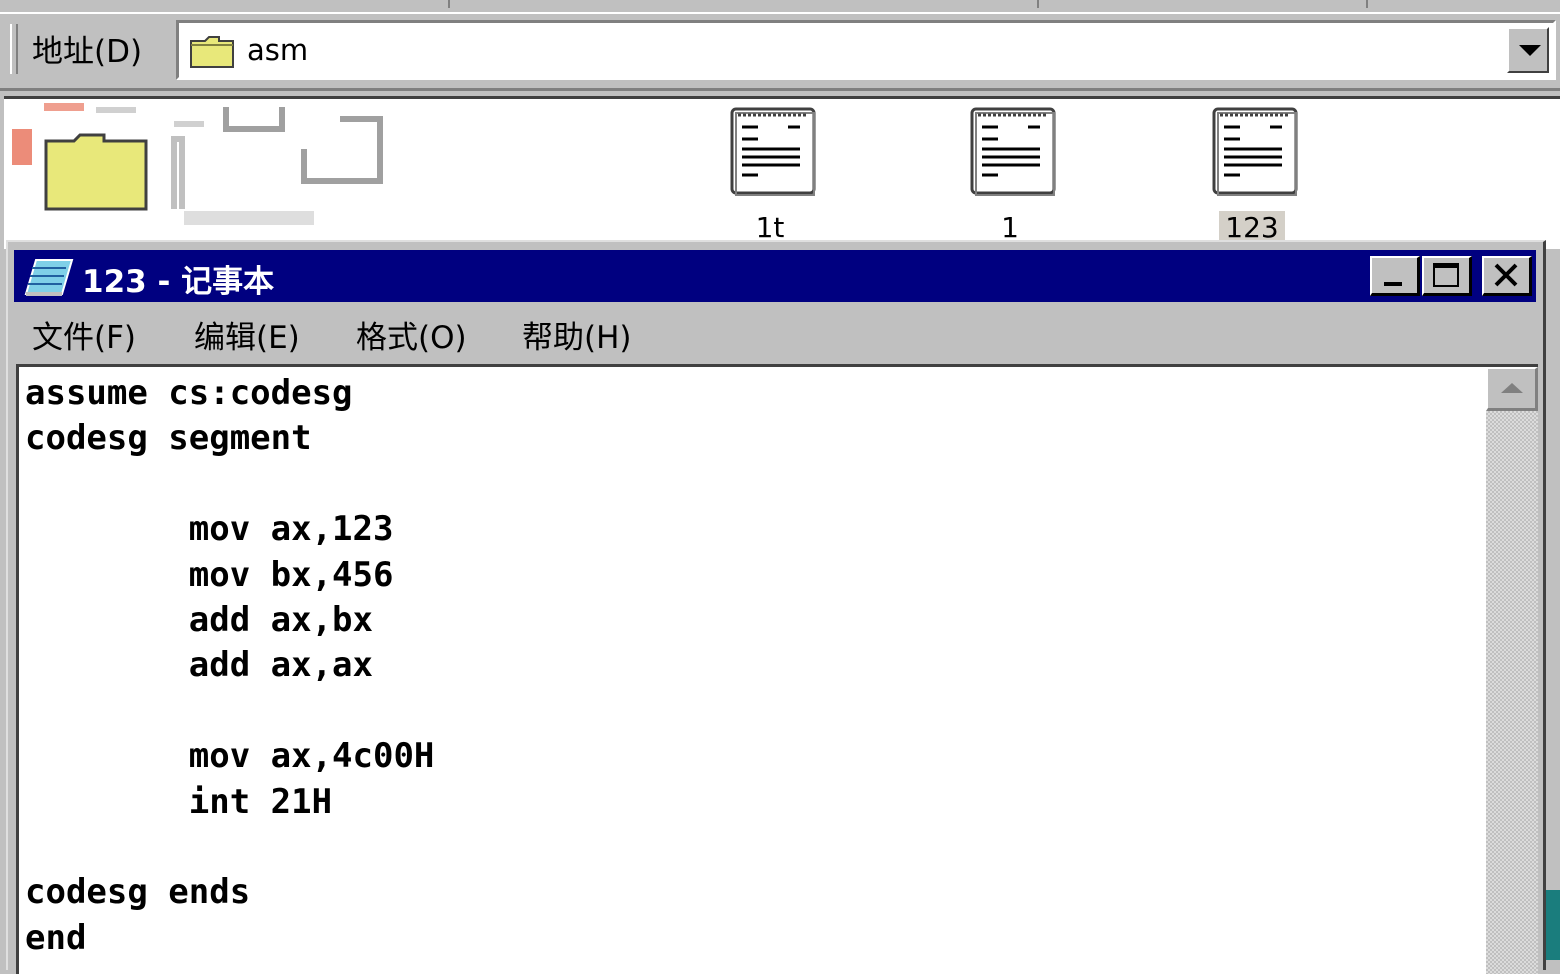 This screenshot has width=1560, height=974. Describe the element at coordinates (199, 665) in the screenshot. I see `code-line: add ax,ax` at that location.